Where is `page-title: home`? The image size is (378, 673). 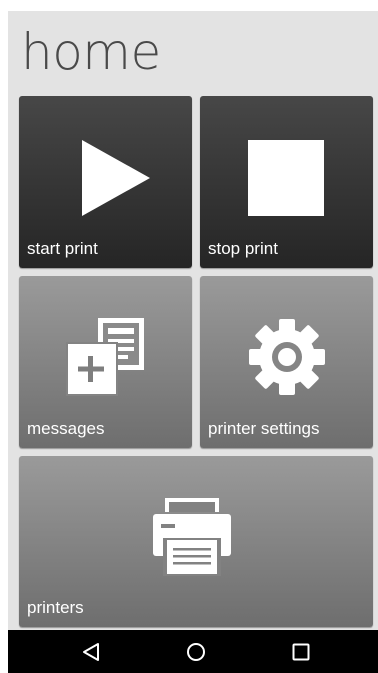
page-title: home is located at coordinates (91, 52).